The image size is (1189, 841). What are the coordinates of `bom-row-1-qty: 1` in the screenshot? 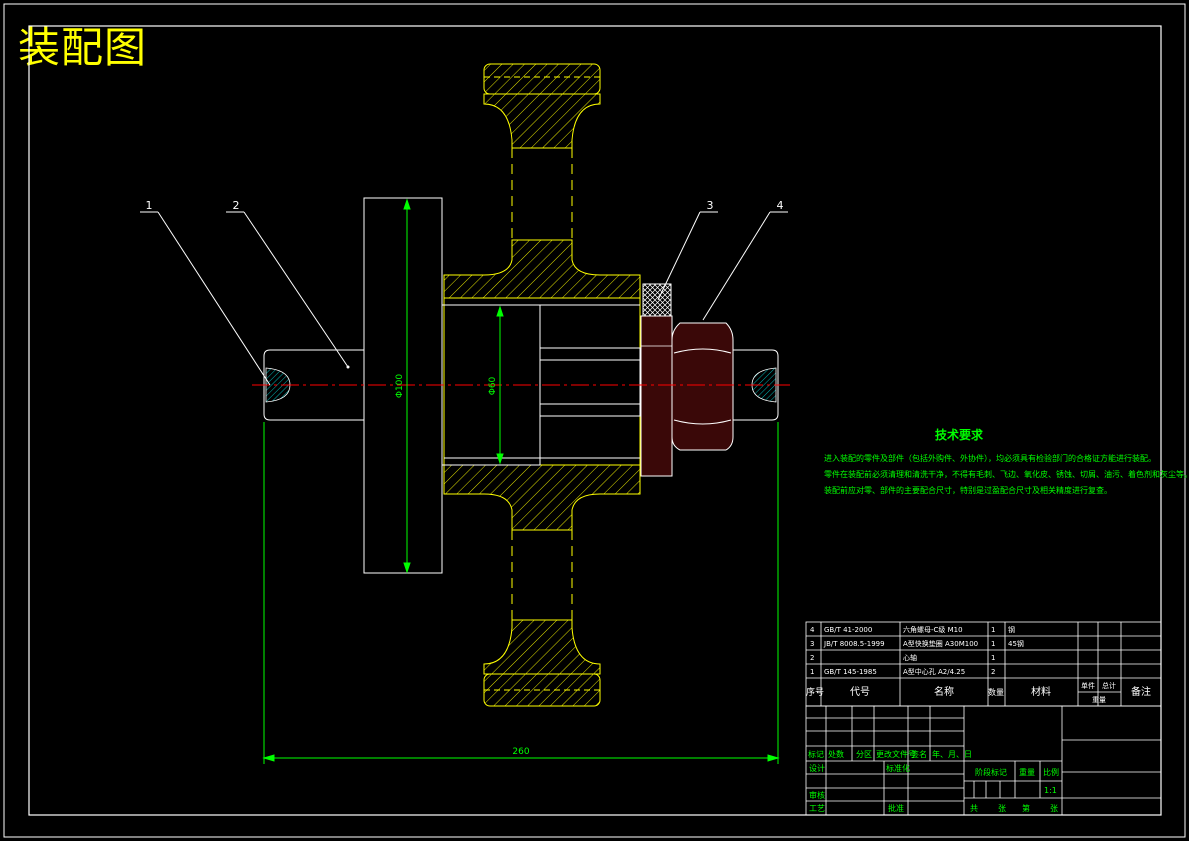 It's located at (993, 630).